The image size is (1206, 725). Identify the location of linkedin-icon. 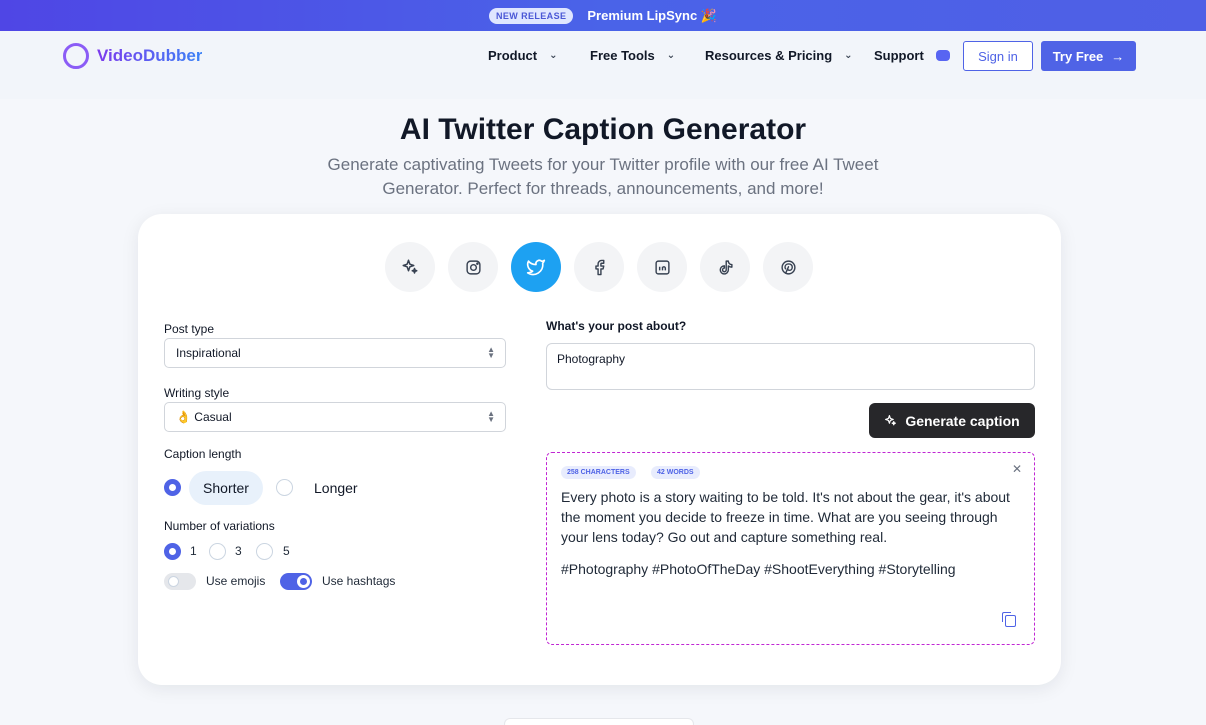
(662, 267).